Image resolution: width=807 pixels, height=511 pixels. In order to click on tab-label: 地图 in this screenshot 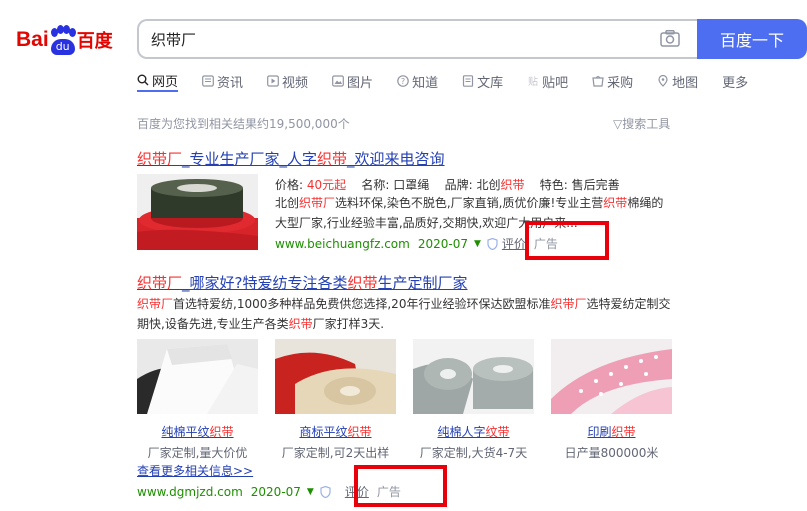, I will do `click(685, 83)`.